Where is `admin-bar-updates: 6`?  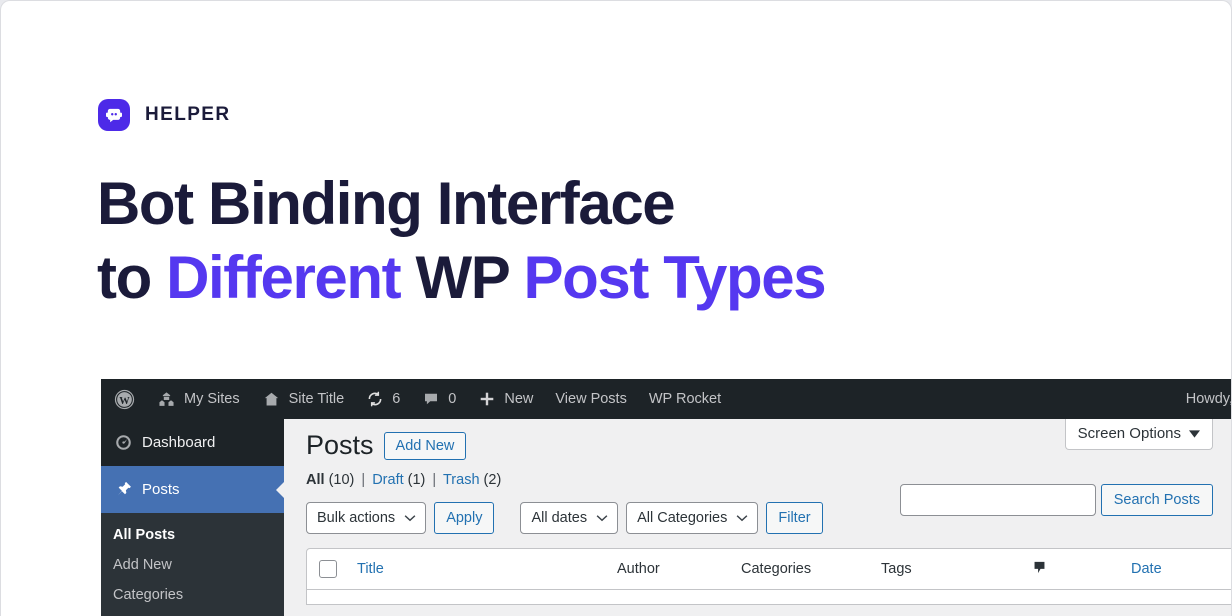 admin-bar-updates: 6 is located at coordinates (383, 399).